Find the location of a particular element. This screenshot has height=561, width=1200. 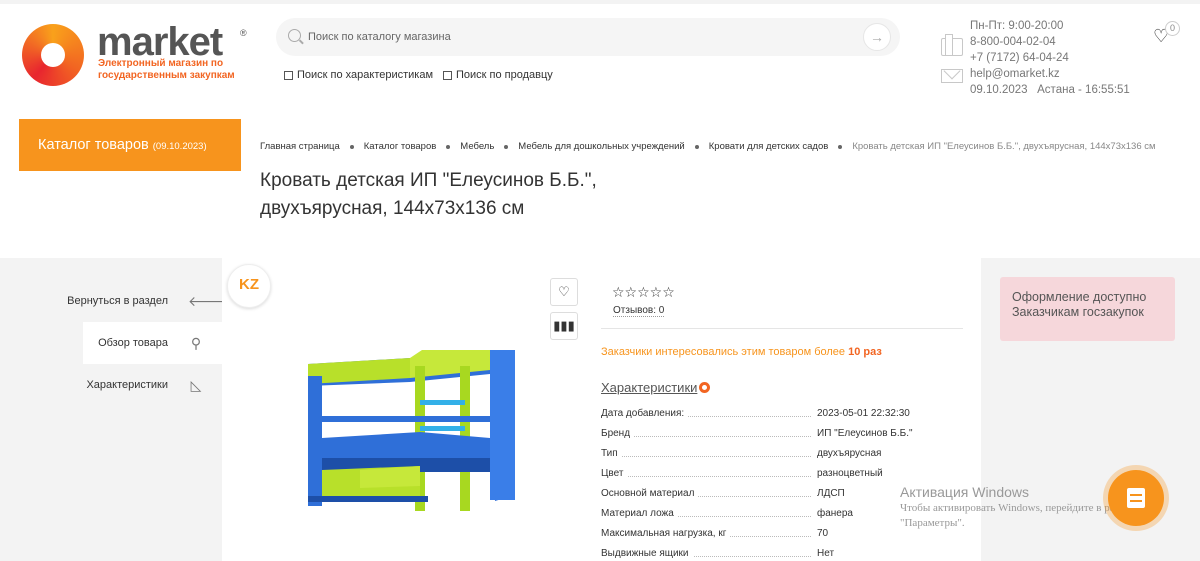

arrow-left-icon: 🡐 is located at coordinates (207, 301).